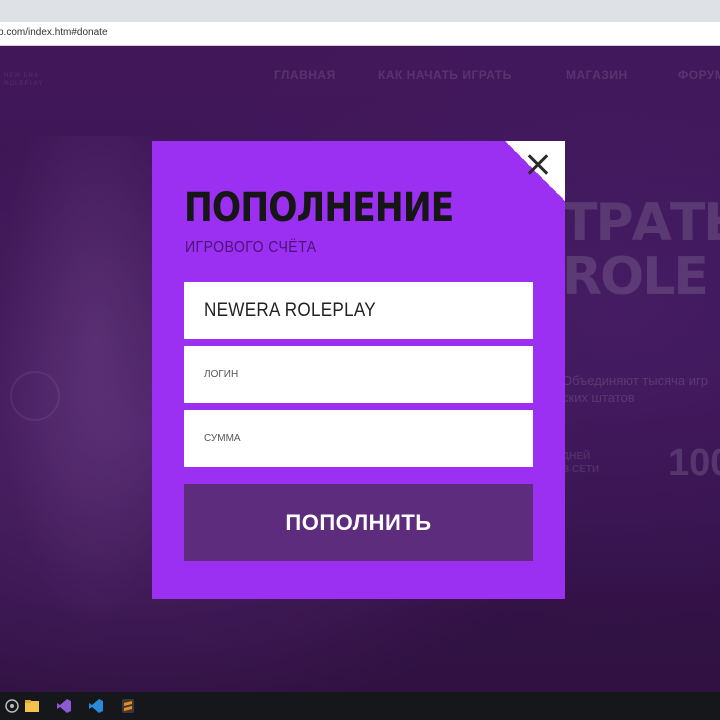 This screenshot has width=720, height=720. I want to click on close-x-icon, so click(538, 164).